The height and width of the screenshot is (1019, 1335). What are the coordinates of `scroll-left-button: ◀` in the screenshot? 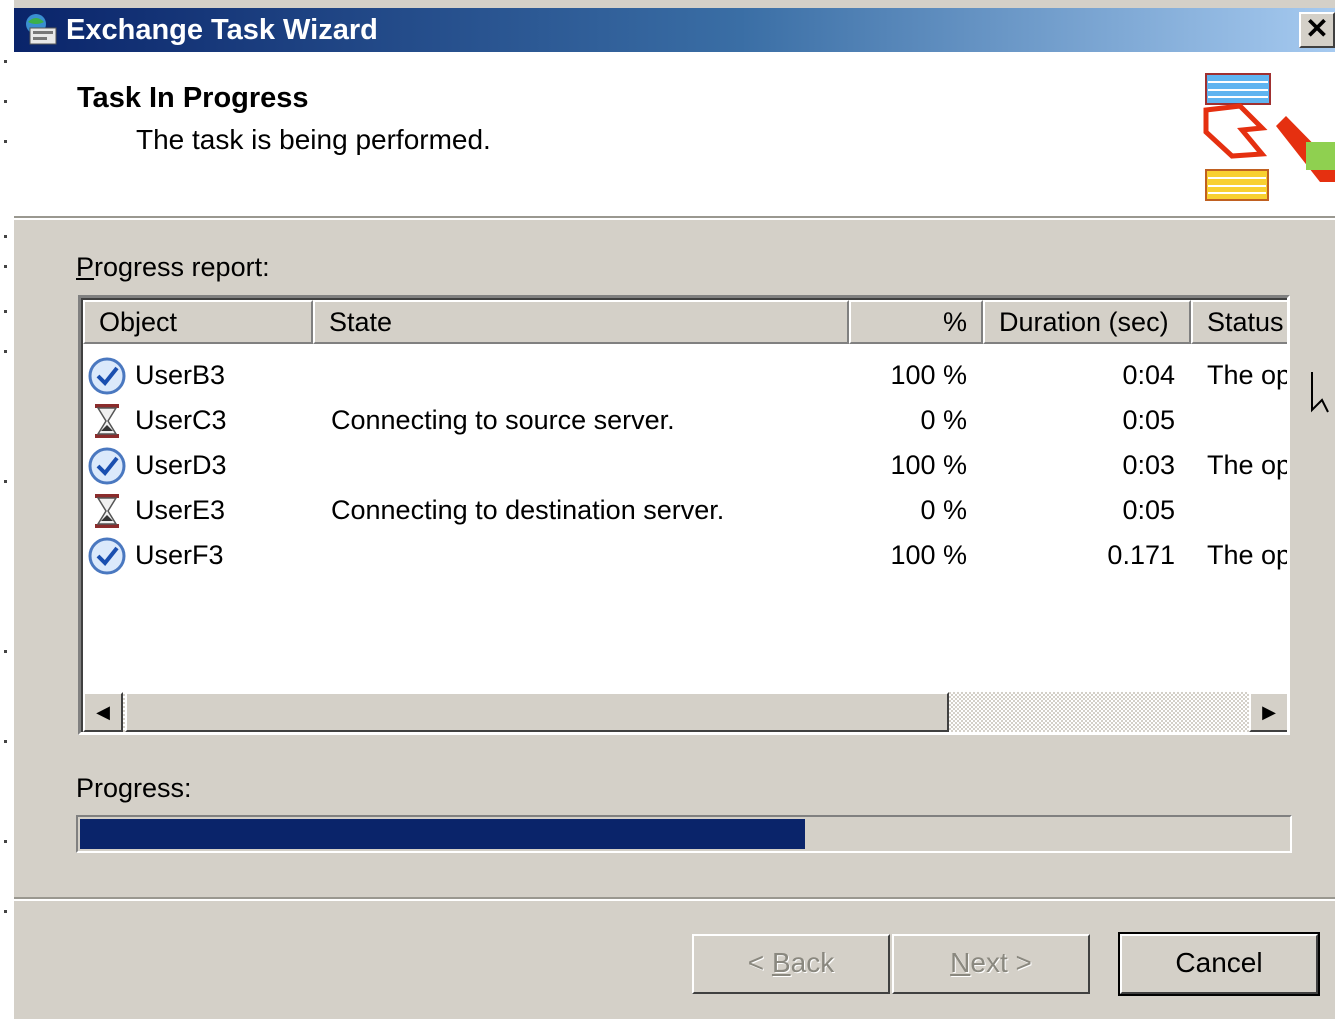 It's located at (103, 712).